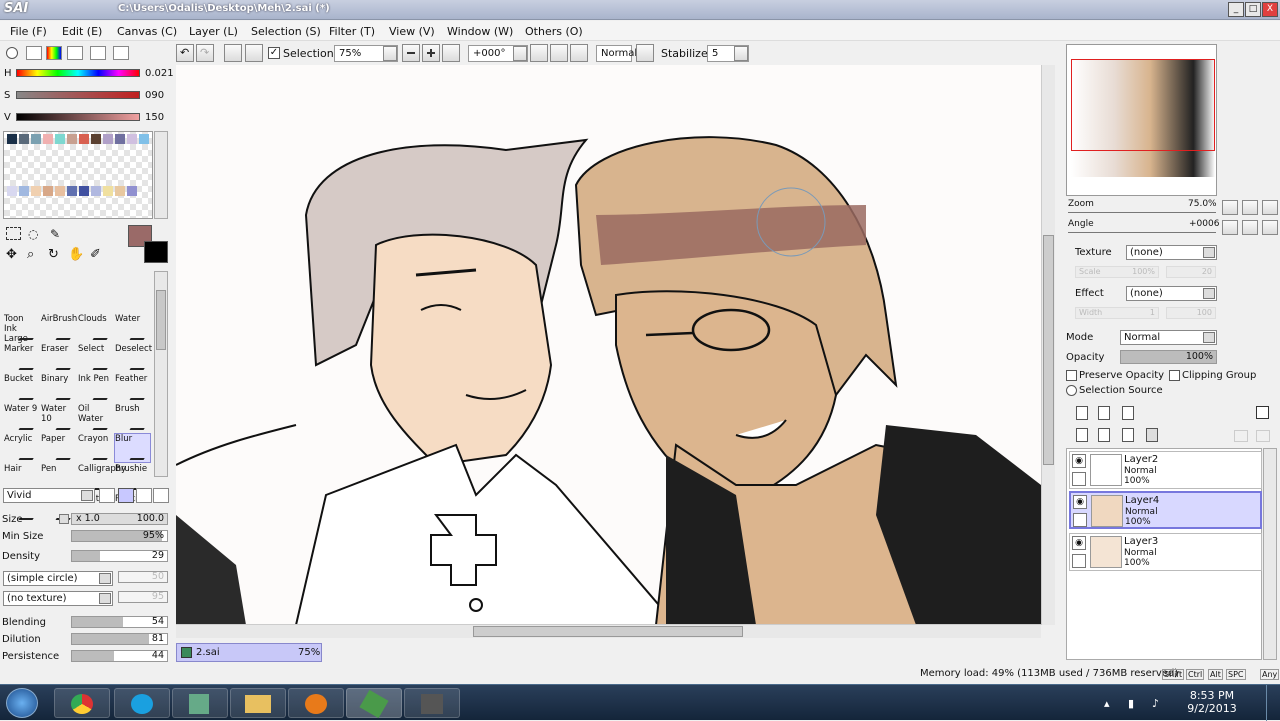 This screenshot has height=721, width=1280. I want to click on color-wheel-button, so click(12, 53).